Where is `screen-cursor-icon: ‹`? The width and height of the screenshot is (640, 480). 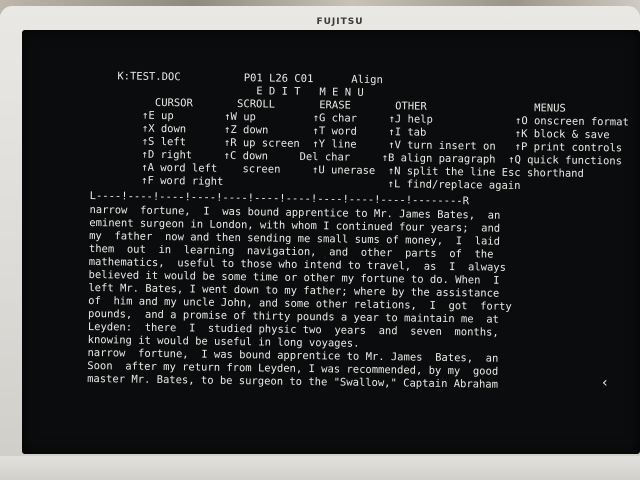 screen-cursor-icon: ‹ is located at coordinates (605, 383).